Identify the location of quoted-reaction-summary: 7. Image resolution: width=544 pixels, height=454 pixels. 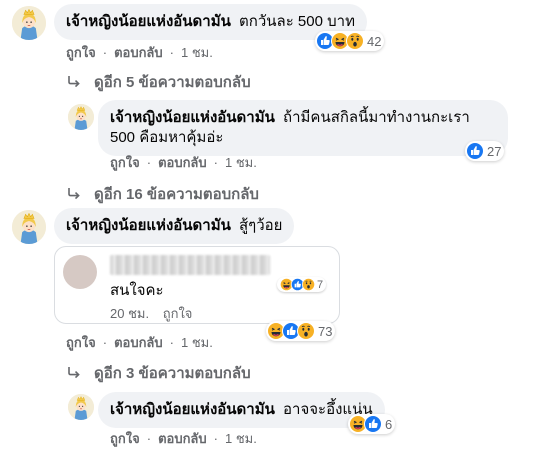
(302, 284).